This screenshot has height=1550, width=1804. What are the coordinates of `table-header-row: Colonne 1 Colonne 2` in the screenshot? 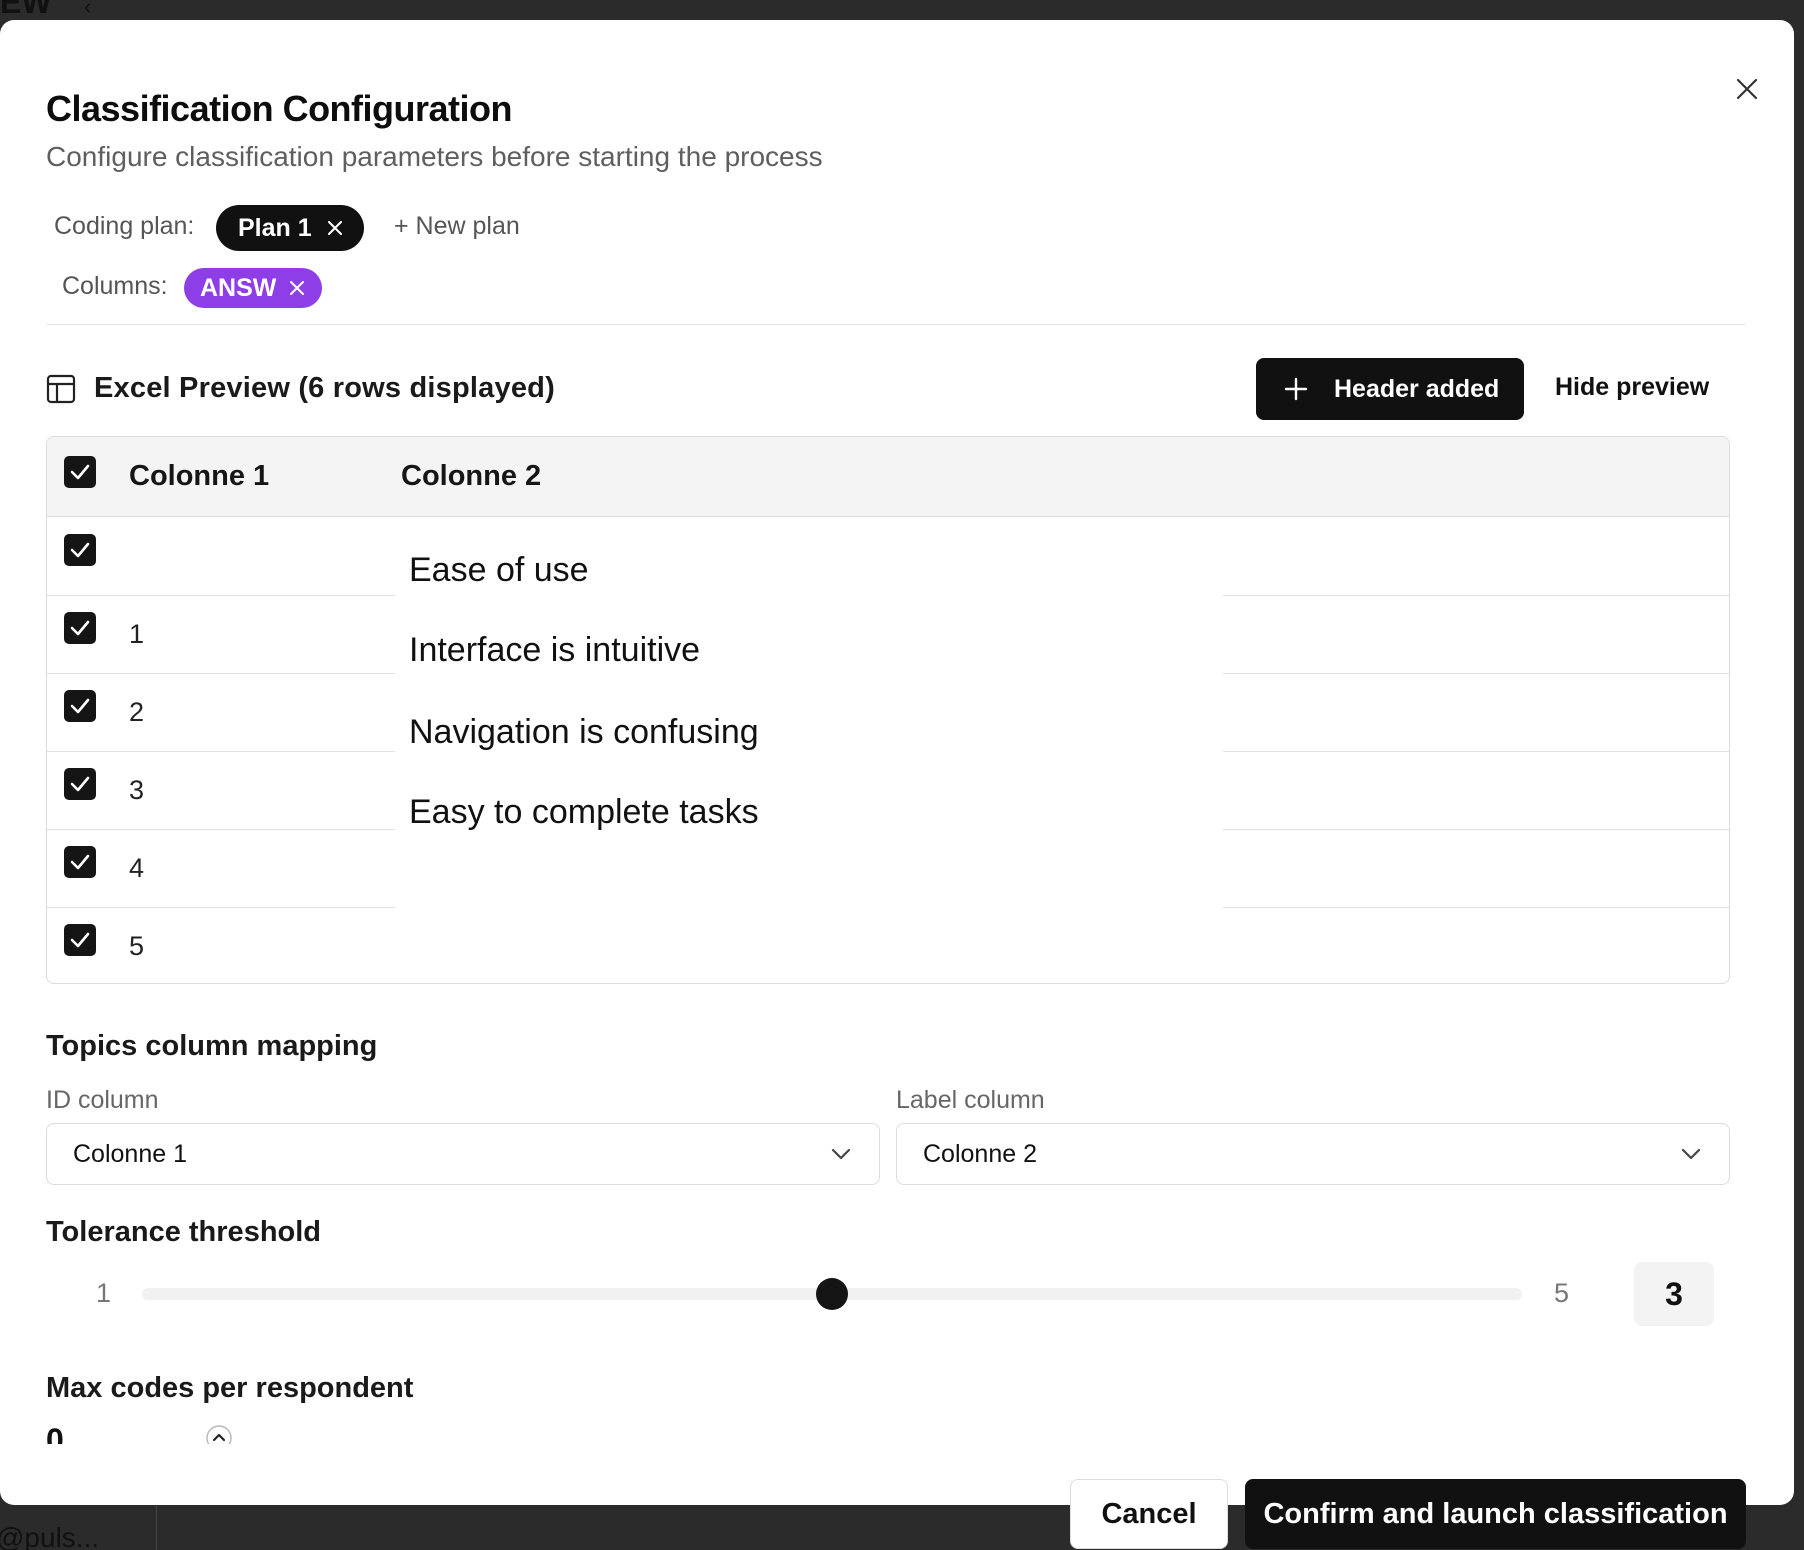 It's located at (888, 477).